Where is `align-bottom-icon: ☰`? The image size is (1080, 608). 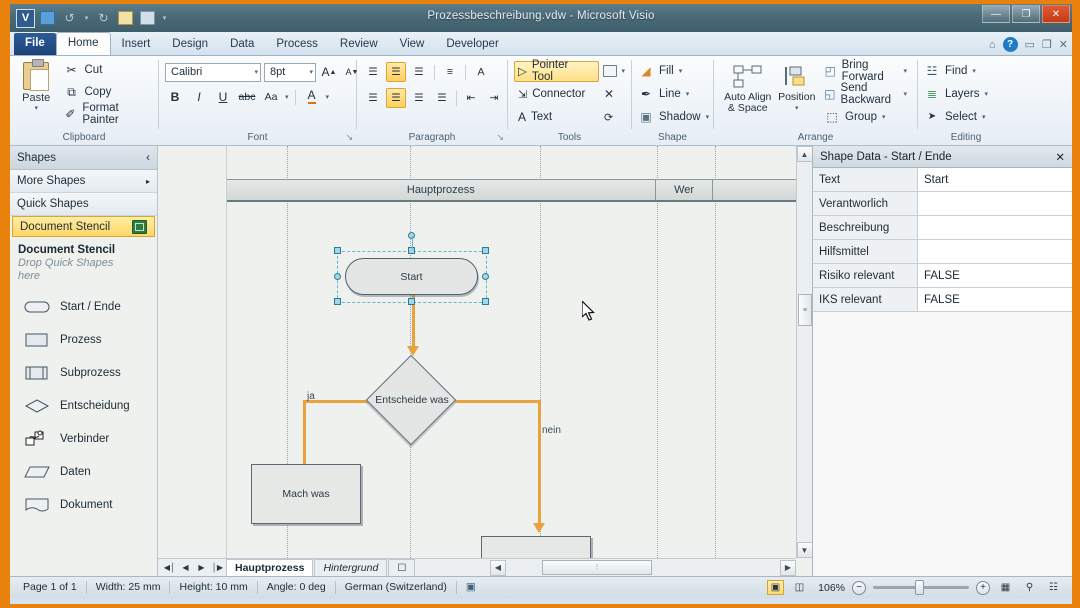 align-bottom-icon: ☰ is located at coordinates (419, 72).